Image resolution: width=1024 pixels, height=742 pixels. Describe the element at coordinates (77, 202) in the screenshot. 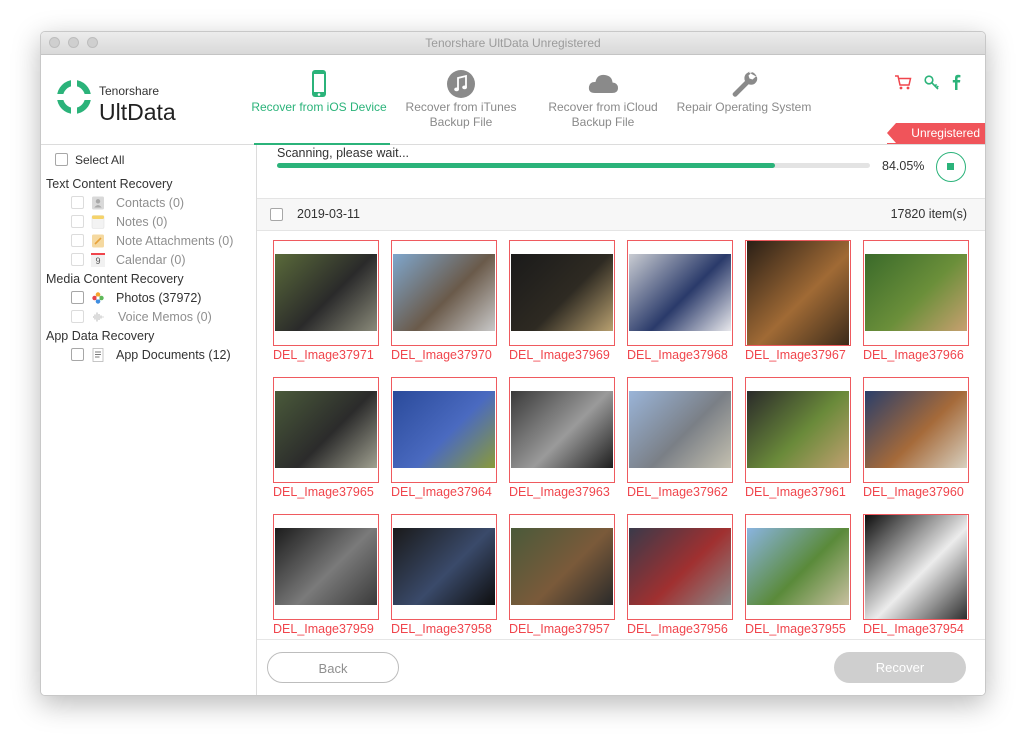

I see `contacts-checkbox` at that location.